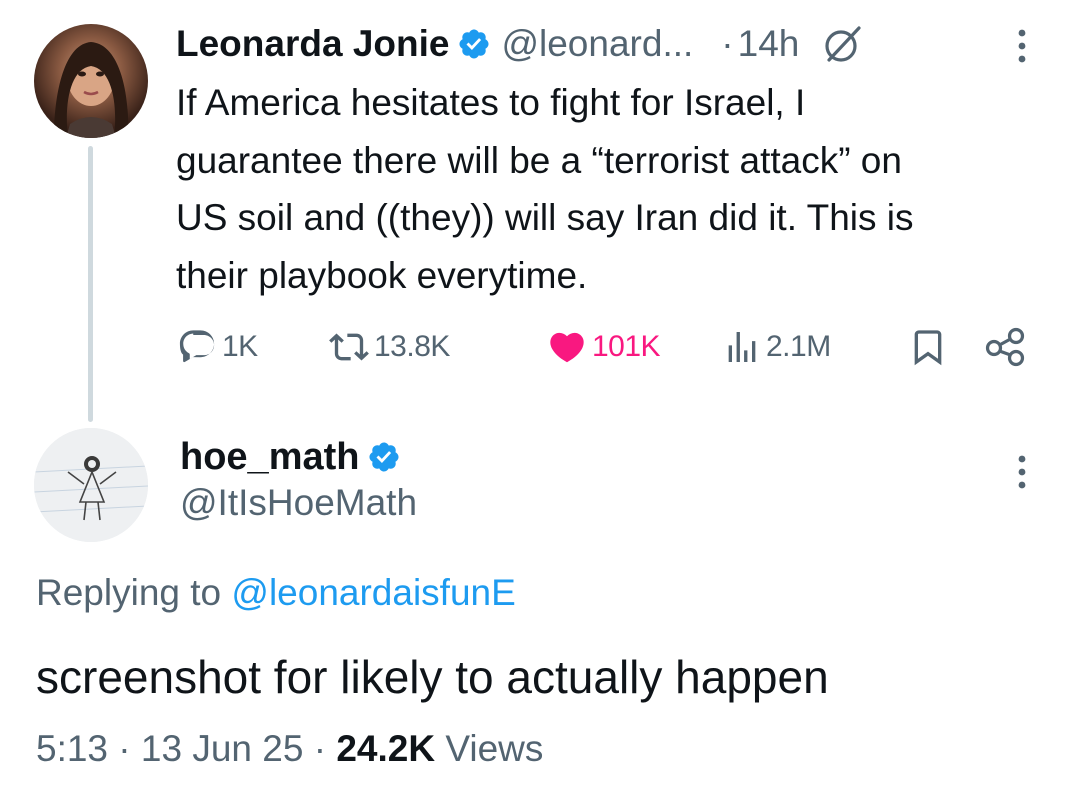 The image size is (1079, 798). I want to click on avatar-hoe-math, so click(91, 485).